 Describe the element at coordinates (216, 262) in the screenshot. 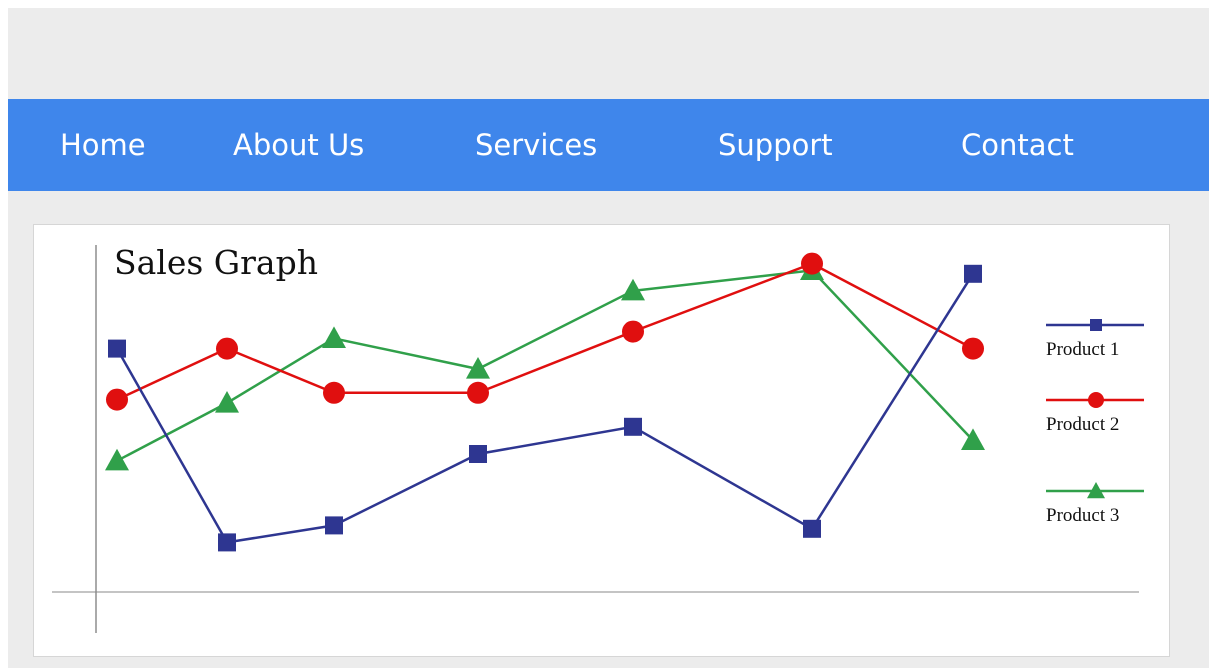

I see `chart-title: Sales Graph` at that location.